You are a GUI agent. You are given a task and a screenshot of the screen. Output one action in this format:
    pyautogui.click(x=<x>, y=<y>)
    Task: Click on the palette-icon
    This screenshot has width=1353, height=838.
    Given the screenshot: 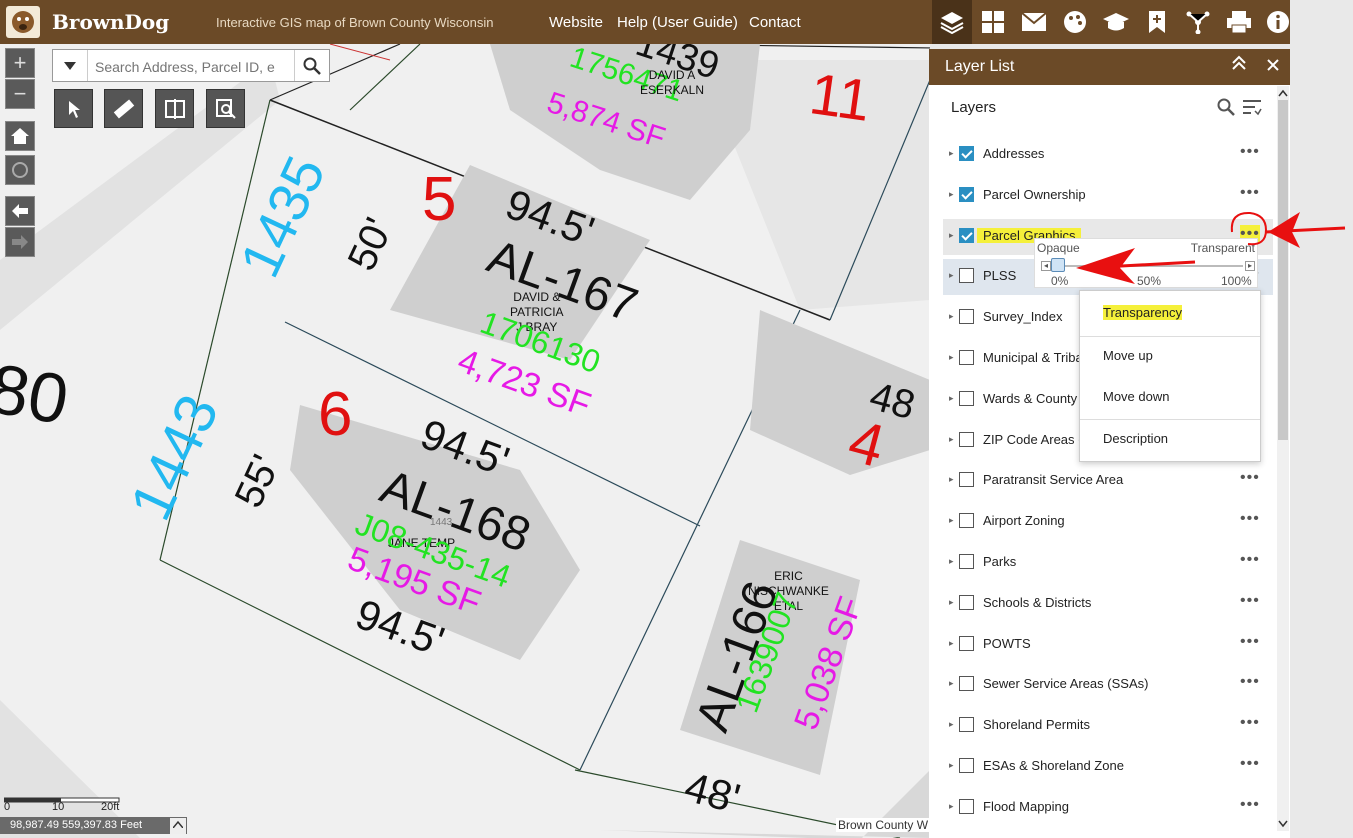 What is the action you would take?
    pyautogui.click(x=1075, y=22)
    